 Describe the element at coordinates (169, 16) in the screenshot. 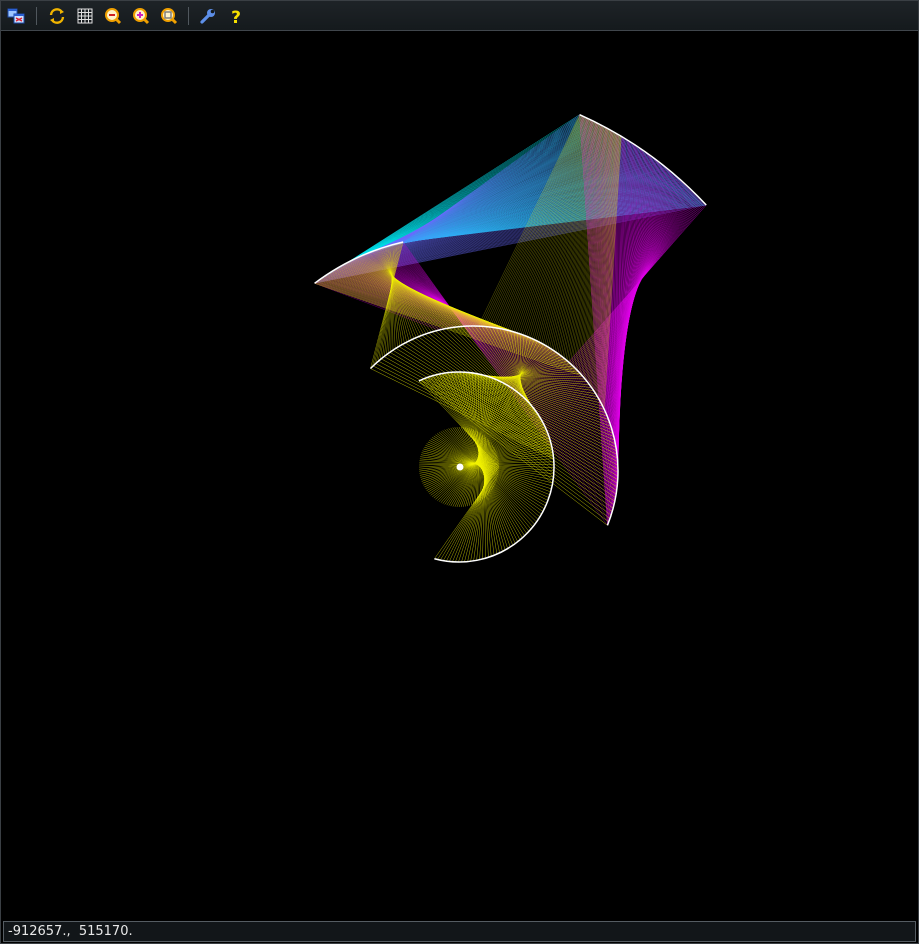

I see `zoom-fit-icon` at that location.